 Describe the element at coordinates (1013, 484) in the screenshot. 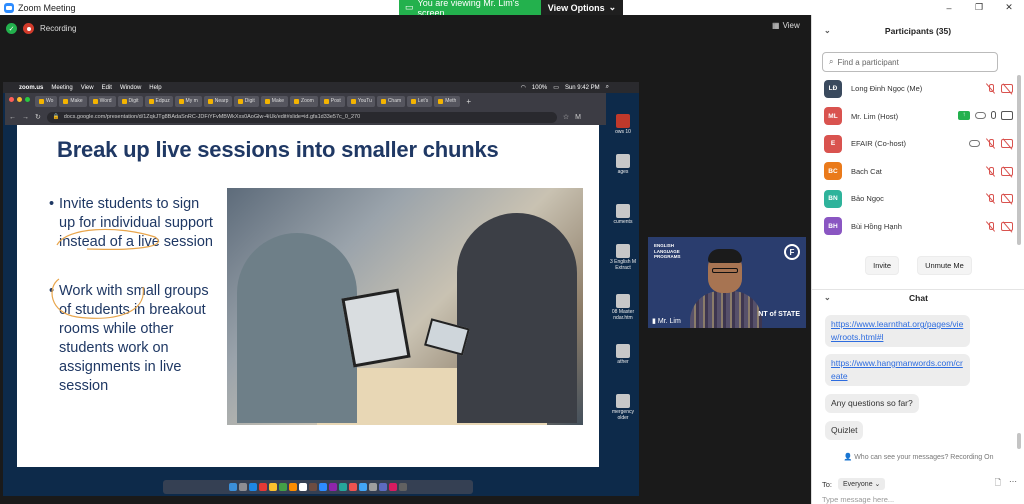

I see `more-icon: ⋯` at that location.